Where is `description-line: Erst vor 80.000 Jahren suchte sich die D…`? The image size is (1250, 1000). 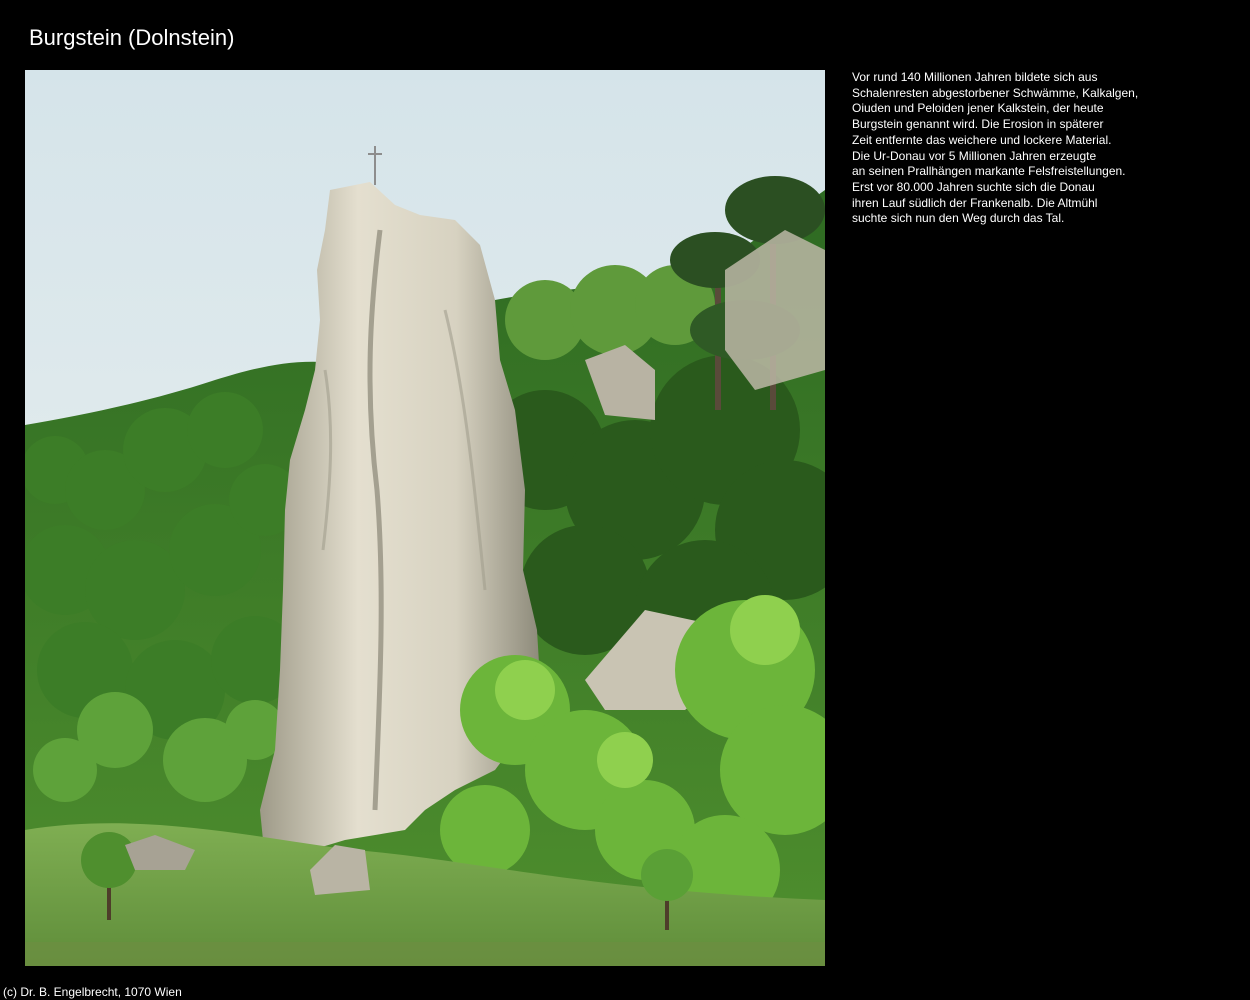
description-line: Erst vor 80.000 Jahren suchte sich die D… is located at coordinates (973, 186).